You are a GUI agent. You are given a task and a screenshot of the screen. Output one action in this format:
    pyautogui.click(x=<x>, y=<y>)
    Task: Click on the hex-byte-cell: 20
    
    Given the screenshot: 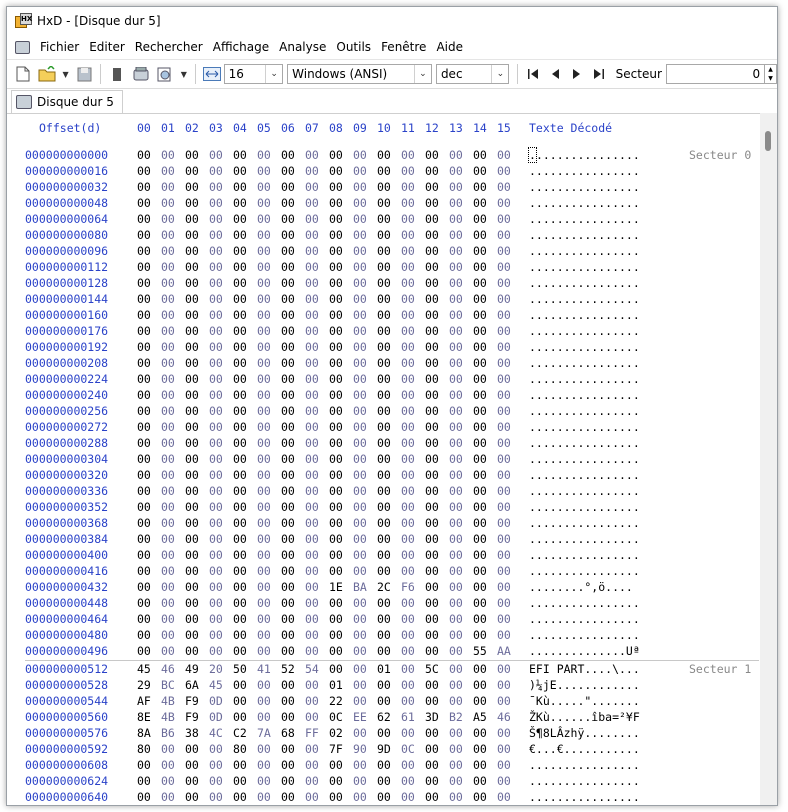 What is the action you would take?
    pyautogui.click(x=216, y=669)
    